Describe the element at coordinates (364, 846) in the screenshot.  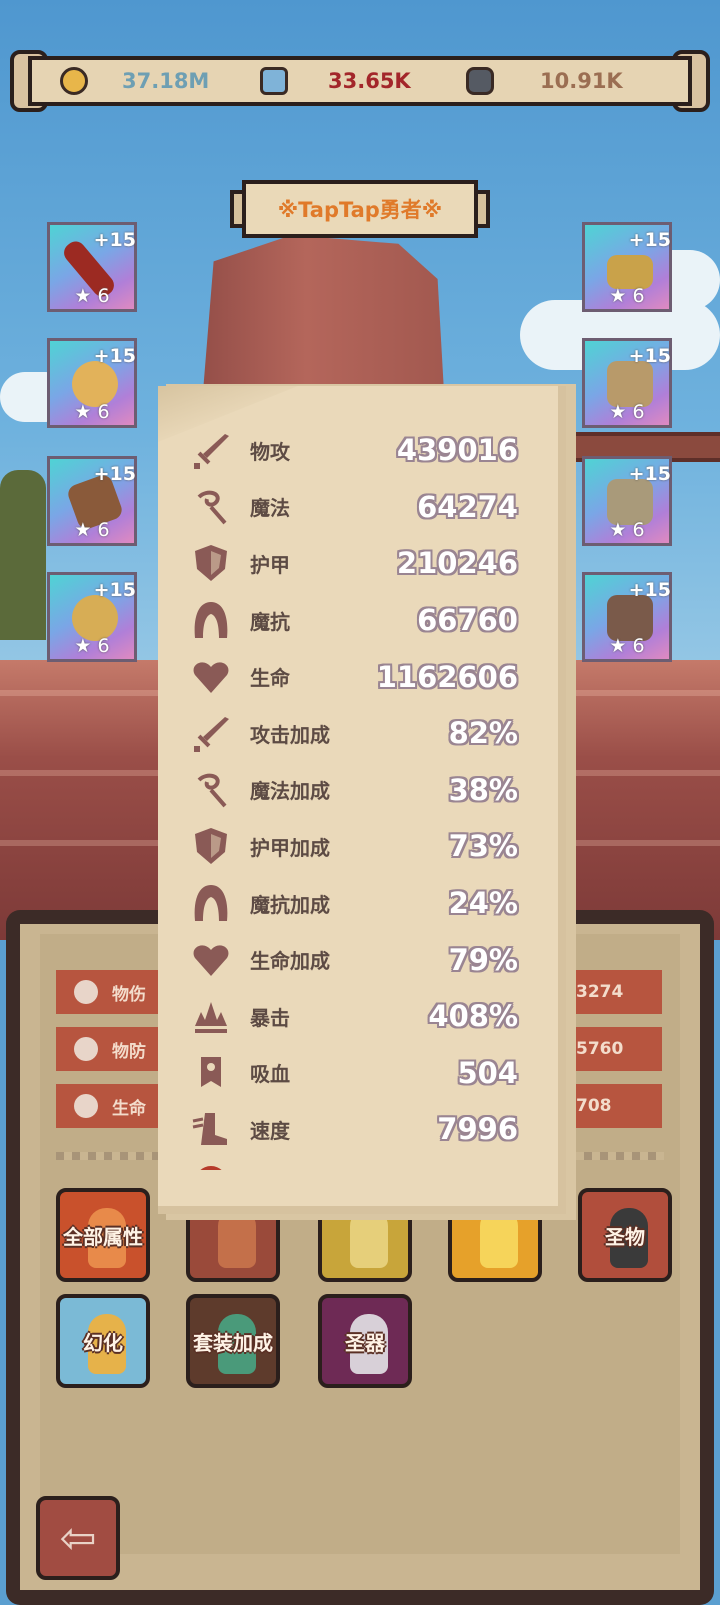
I see `attribute-row-armor-bonus: 护甲加成 73%` at that location.